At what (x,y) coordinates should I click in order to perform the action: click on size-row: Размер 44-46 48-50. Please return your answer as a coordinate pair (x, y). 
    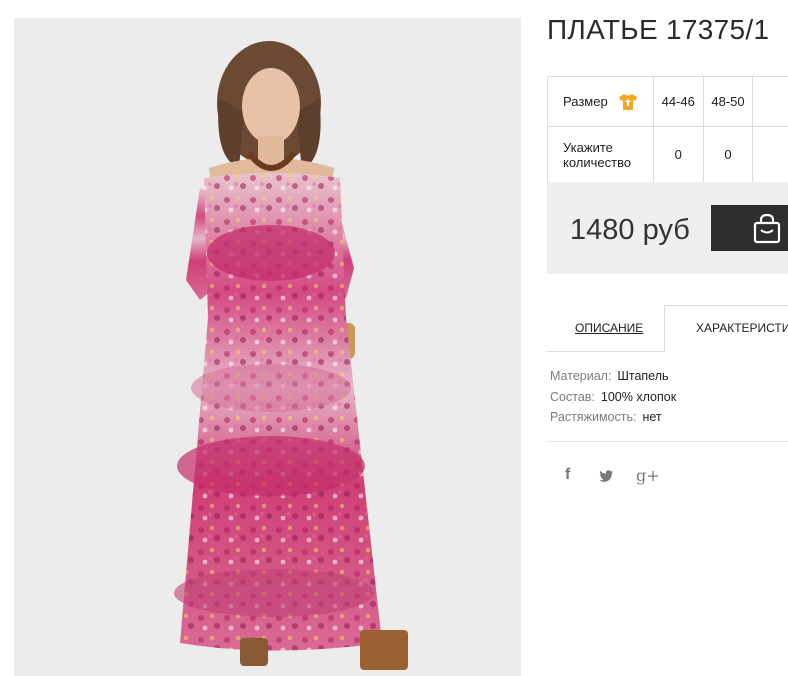
    Looking at the image, I should click on (667, 101).